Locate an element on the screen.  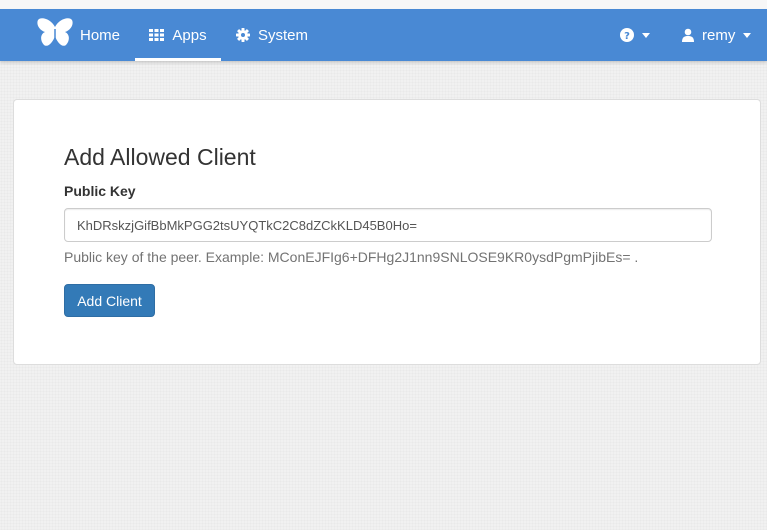
top-strip is located at coordinates (383, 4).